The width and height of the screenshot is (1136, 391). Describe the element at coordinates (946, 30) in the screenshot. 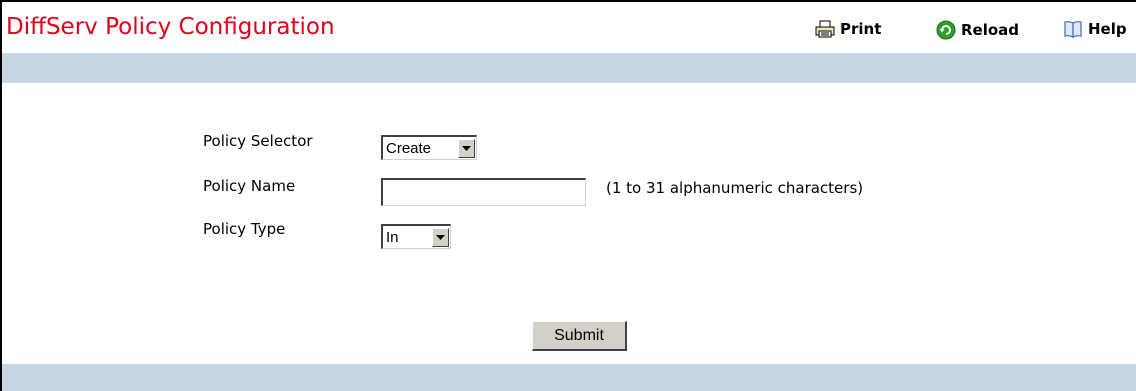

I see `reload-icon` at that location.